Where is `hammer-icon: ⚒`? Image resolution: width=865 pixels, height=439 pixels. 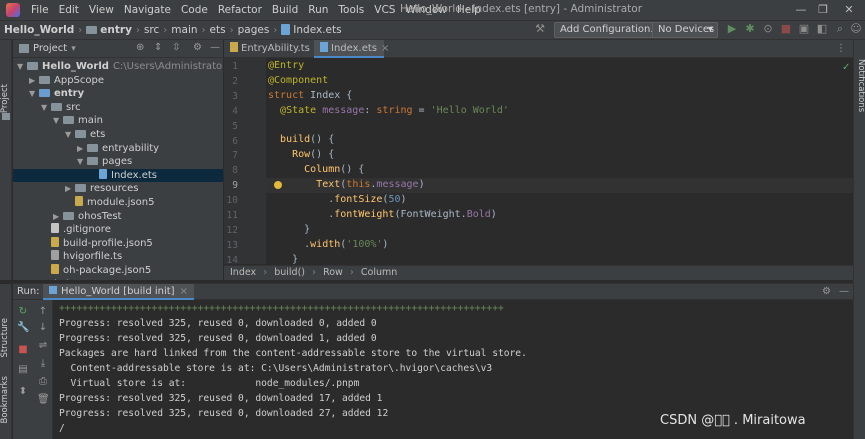
hammer-icon: ⚒ is located at coordinates (540, 29).